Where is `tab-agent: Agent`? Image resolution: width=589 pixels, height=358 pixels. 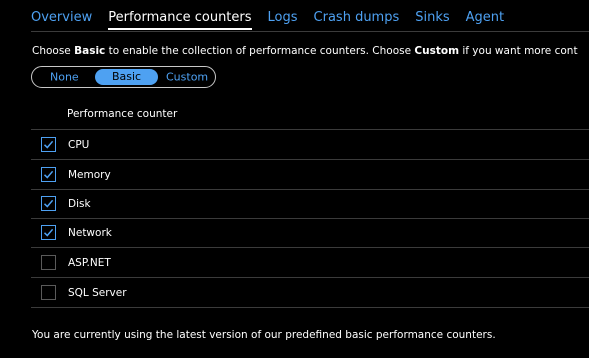 tab-agent: Agent is located at coordinates (485, 12).